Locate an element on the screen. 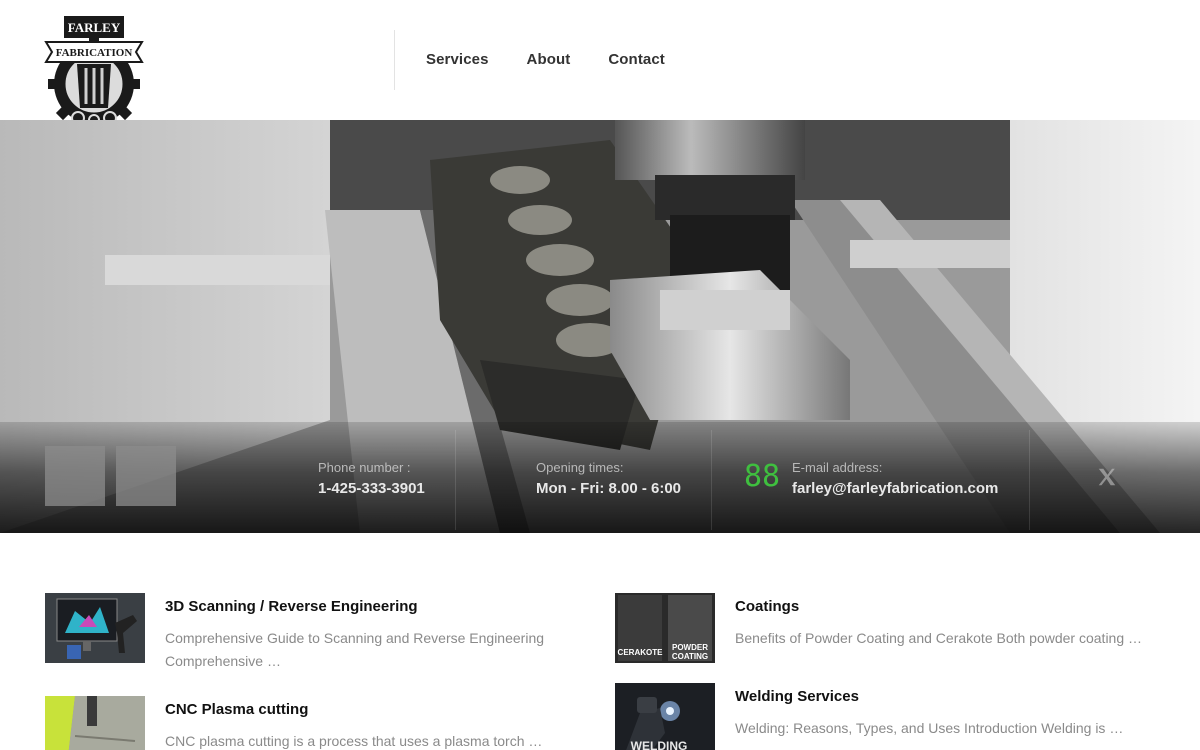  phone-value: 1-425-333-3901 is located at coordinates (371, 488).